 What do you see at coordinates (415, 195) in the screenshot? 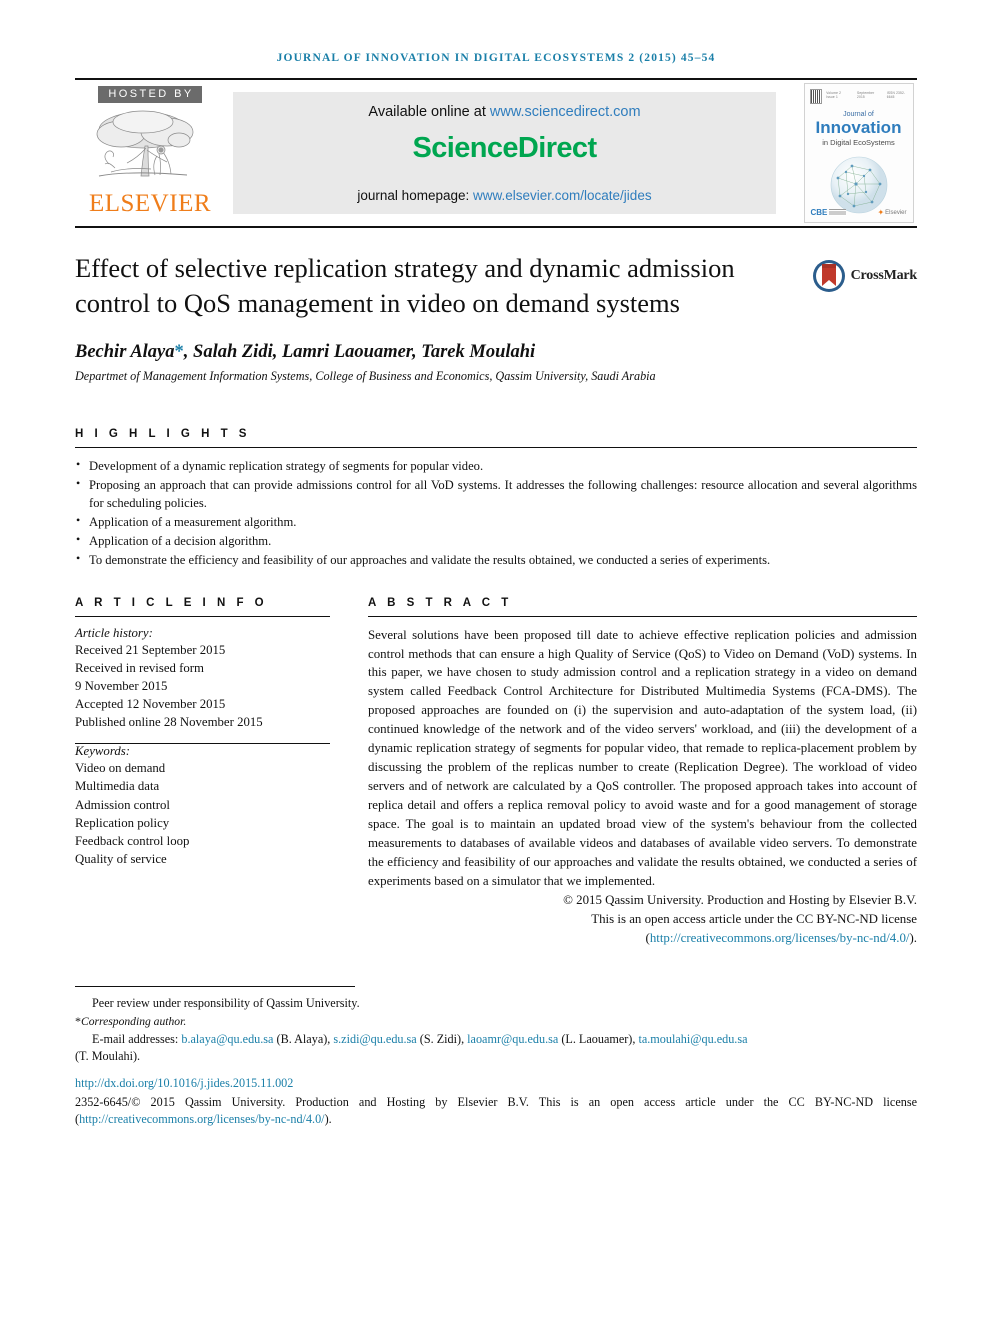
I see `homepage-prefix: journal homepage:` at bounding box center [415, 195].